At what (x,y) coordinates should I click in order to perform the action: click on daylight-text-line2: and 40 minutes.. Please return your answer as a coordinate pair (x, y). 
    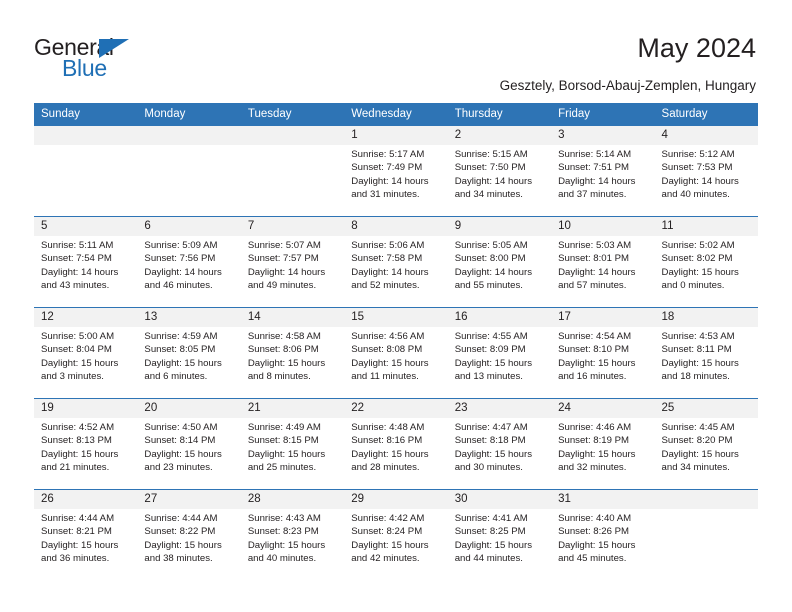
    Looking at the image, I should click on (695, 195).